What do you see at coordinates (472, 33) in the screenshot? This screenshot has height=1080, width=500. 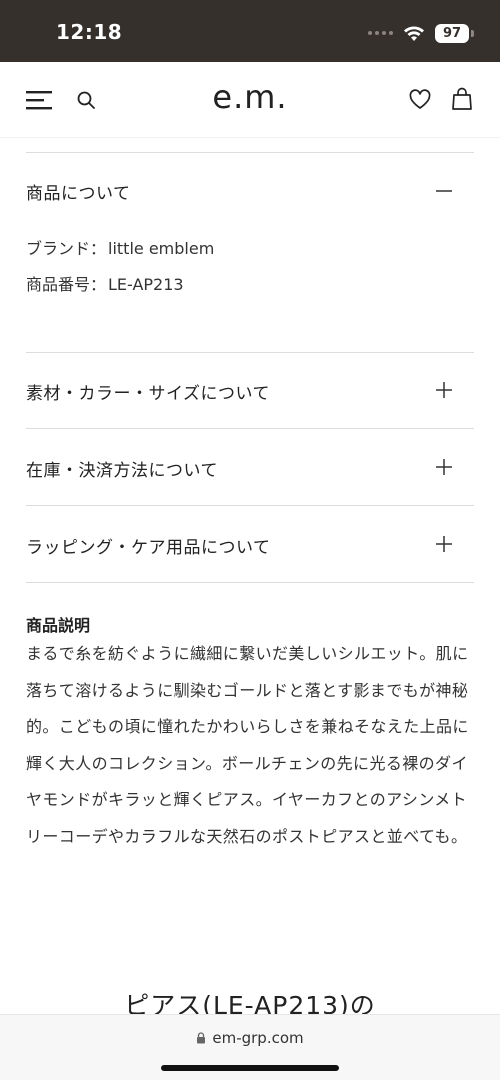 I see `battery-cap` at bounding box center [472, 33].